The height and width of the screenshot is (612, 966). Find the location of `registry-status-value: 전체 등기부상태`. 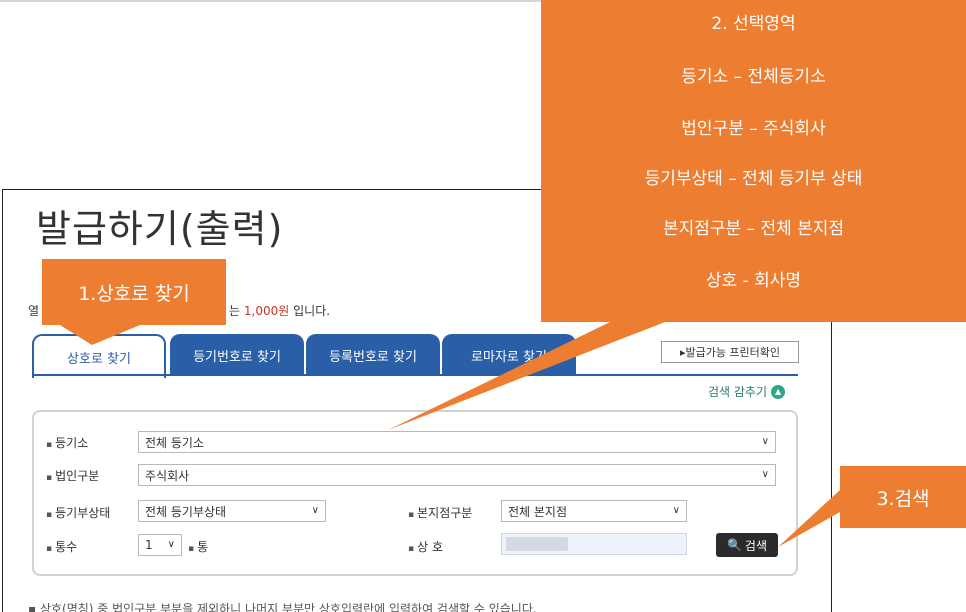

registry-status-value: 전체 등기부상태 is located at coordinates (186, 511).